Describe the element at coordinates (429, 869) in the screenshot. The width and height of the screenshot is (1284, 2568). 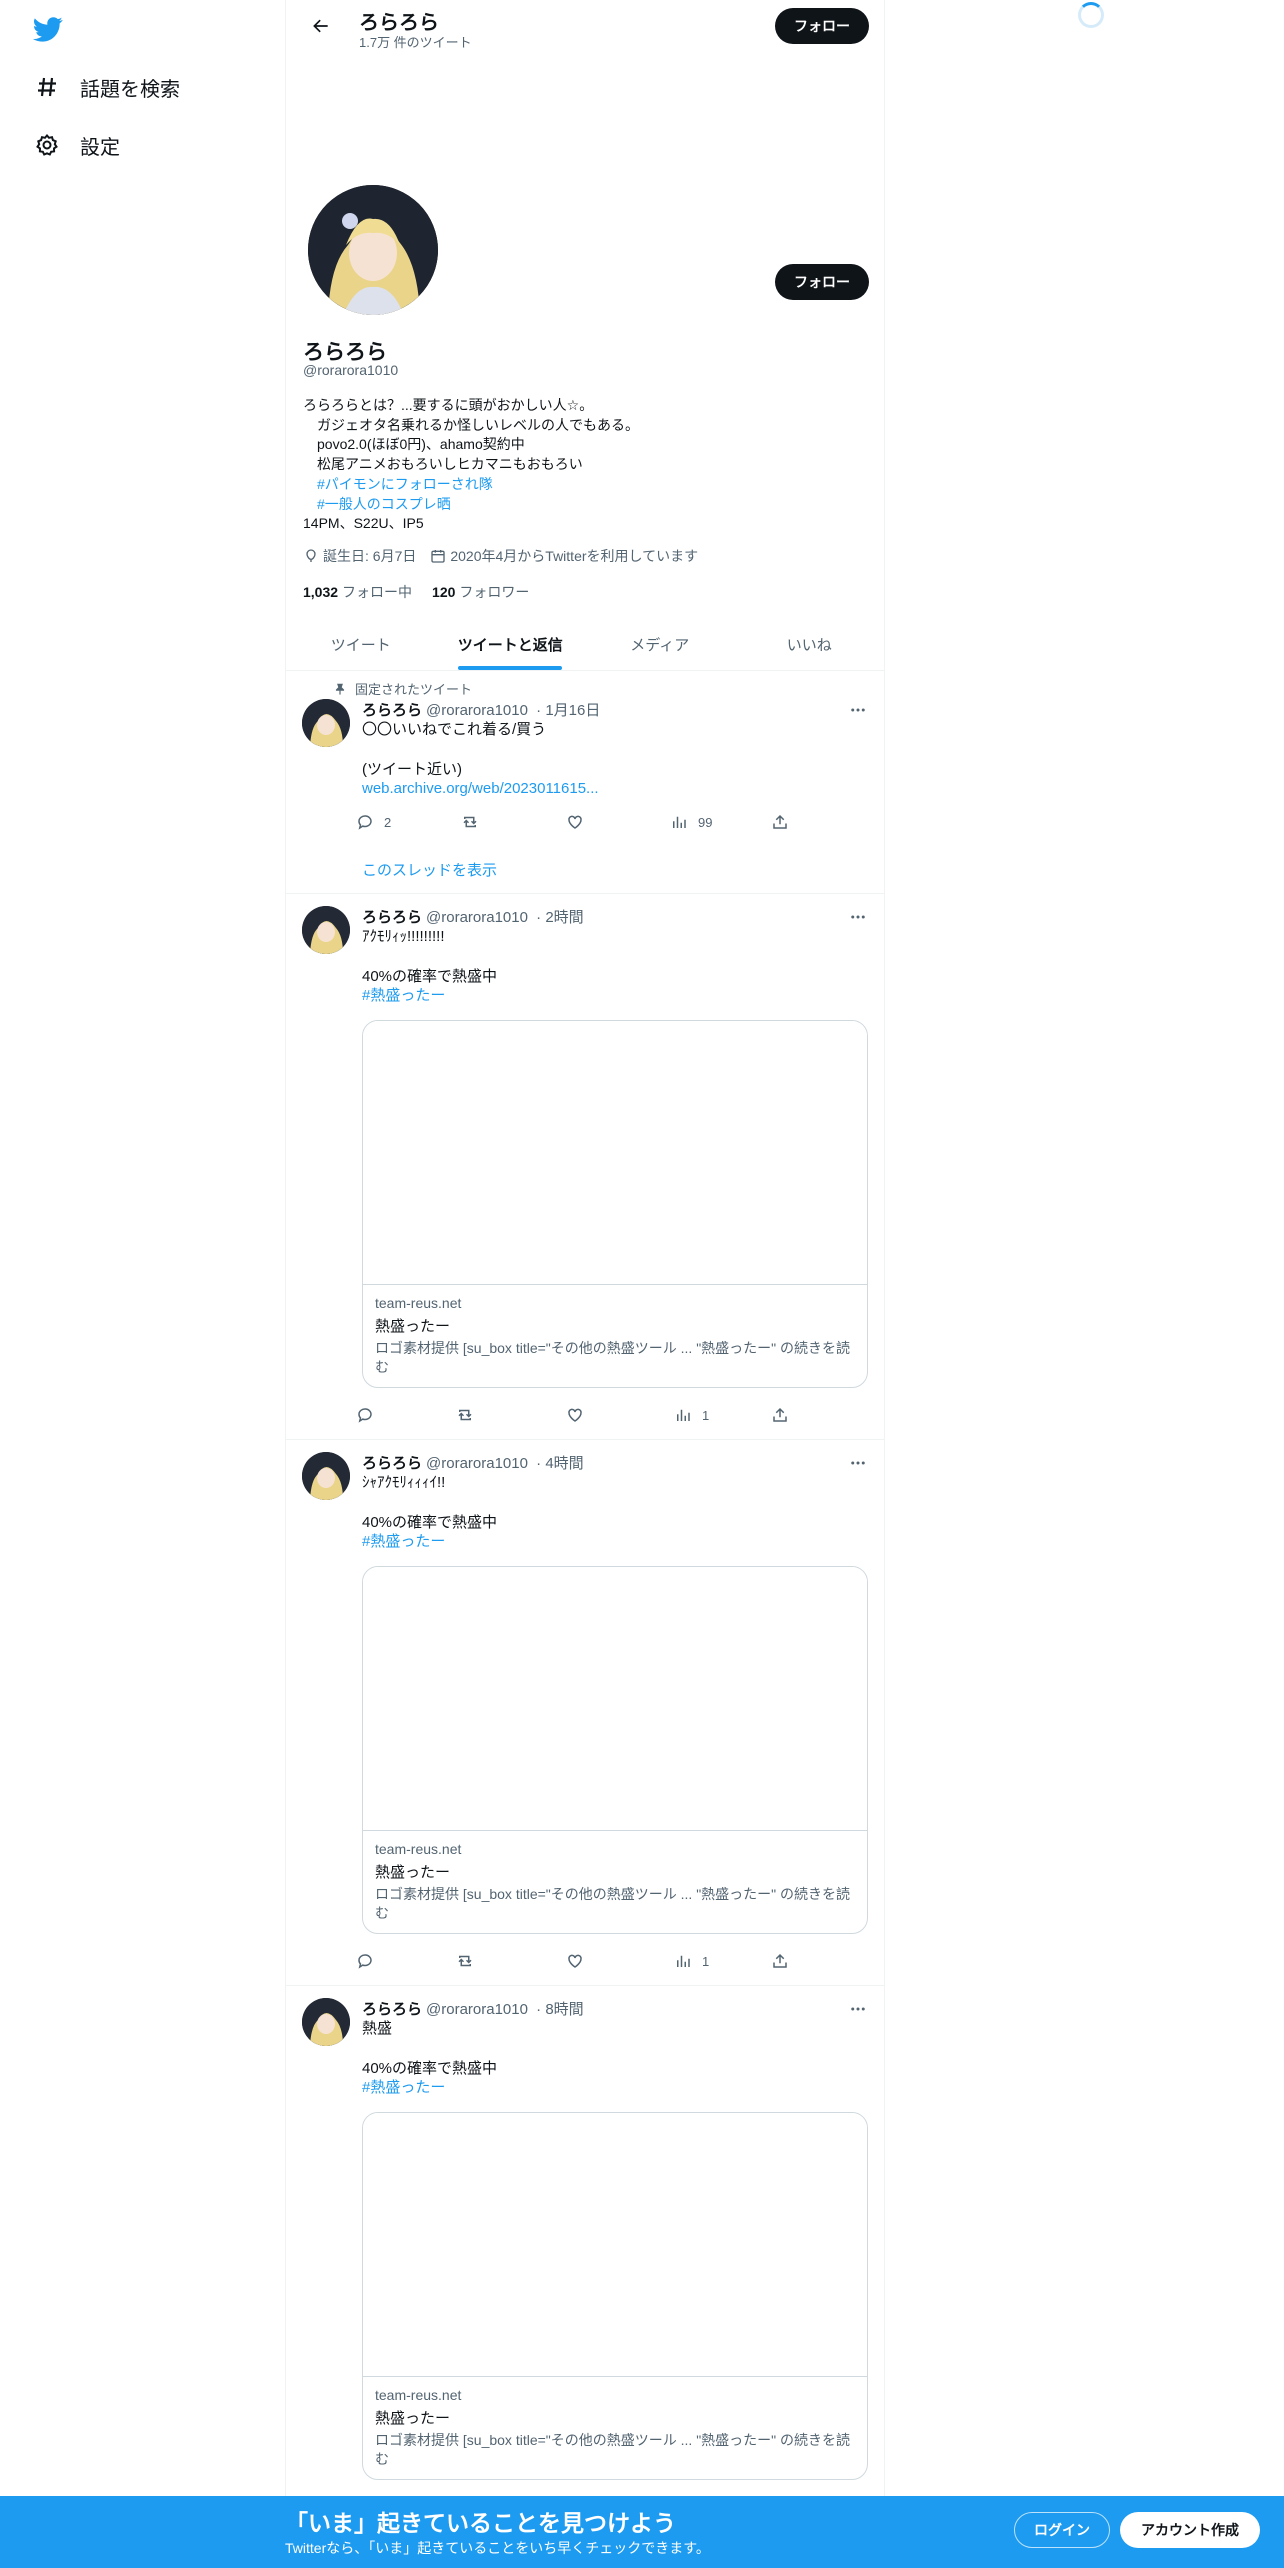
I see `show-thread-link: このスレッドを表示` at that location.